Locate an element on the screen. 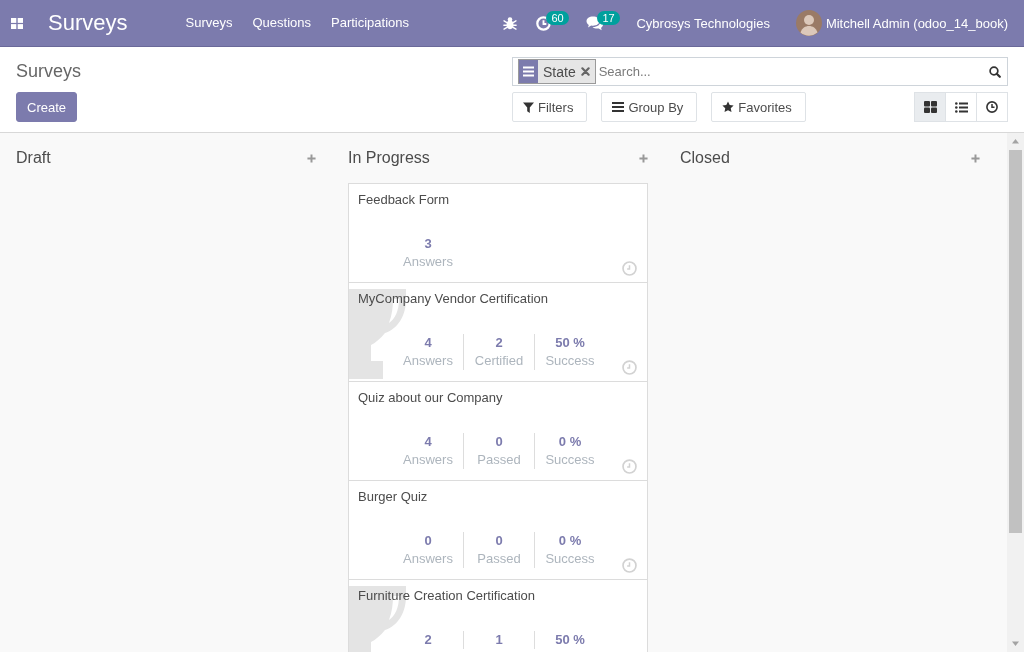  stat-label: Certified is located at coordinates (499, 361).